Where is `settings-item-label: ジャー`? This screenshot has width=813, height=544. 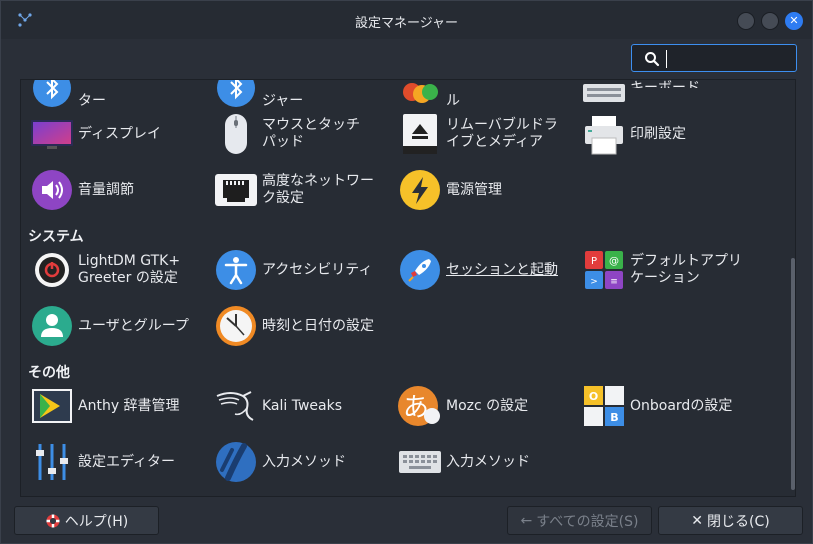 settings-item-label: ジャー is located at coordinates (283, 100).